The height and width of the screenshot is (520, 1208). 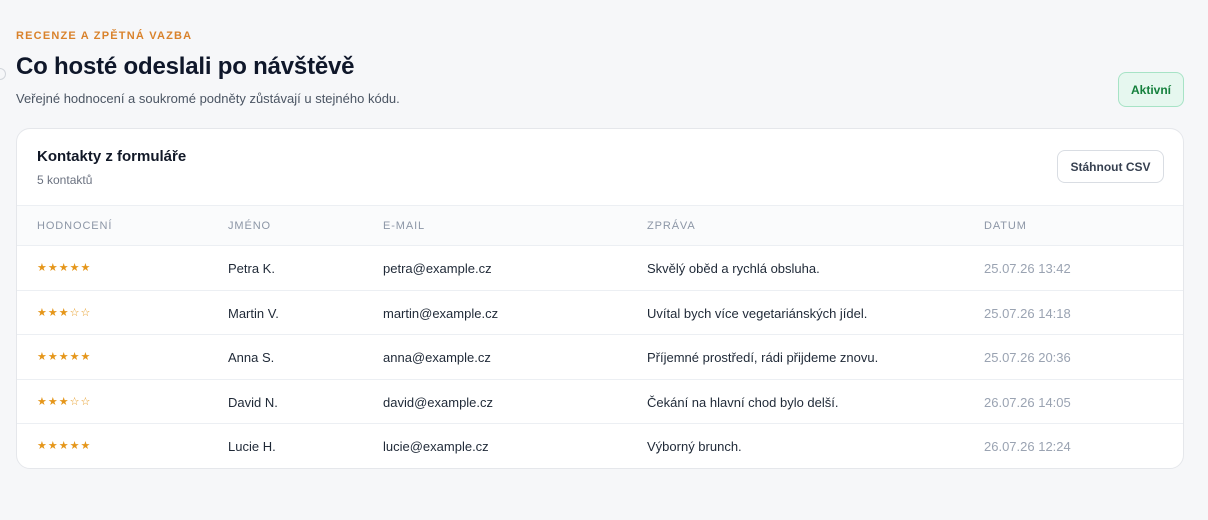 What do you see at coordinates (251, 358) in the screenshot?
I see `contact-name: Anna S.` at bounding box center [251, 358].